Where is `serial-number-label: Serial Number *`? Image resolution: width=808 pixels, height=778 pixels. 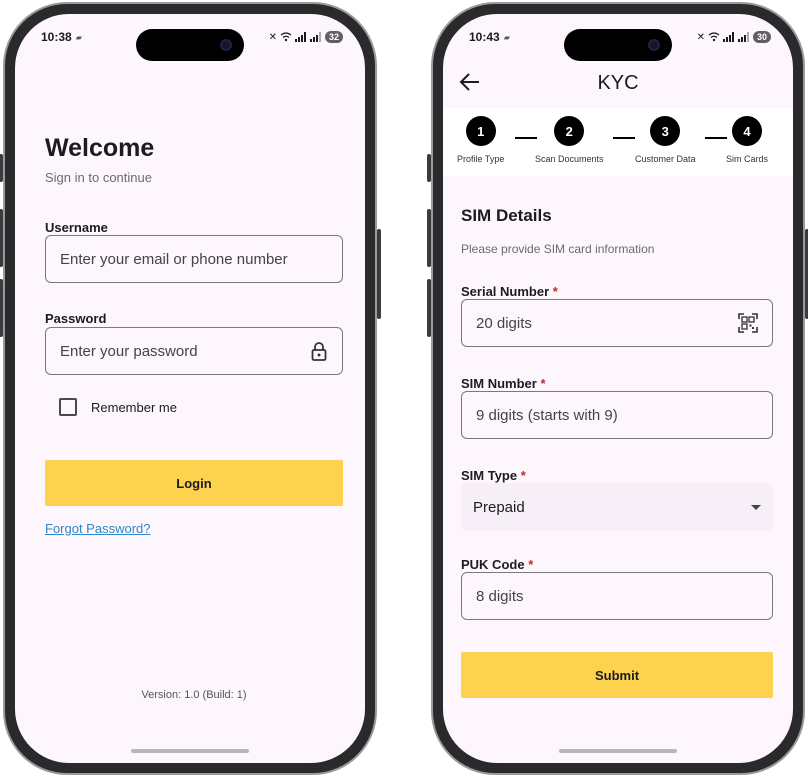
serial-number-label: Serial Number * is located at coordinates (509, 291).